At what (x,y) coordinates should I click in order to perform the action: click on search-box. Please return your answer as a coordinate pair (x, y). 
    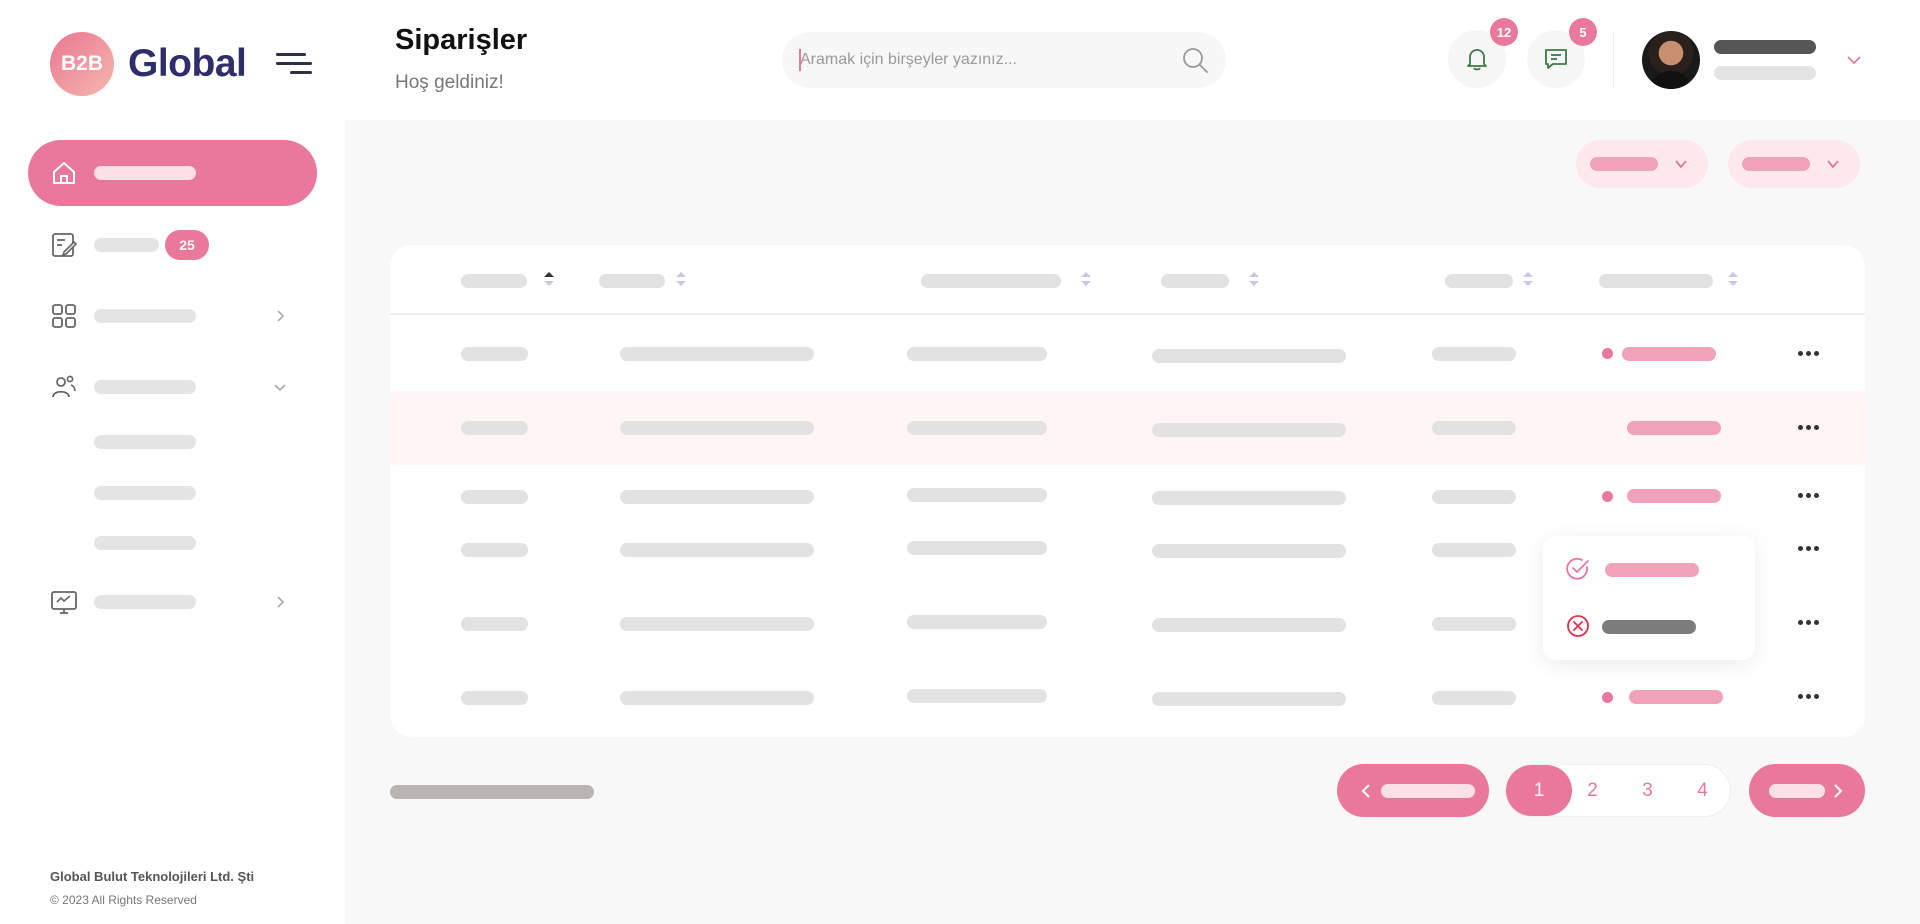
    Looking at the image, I should click on (1004, 60).